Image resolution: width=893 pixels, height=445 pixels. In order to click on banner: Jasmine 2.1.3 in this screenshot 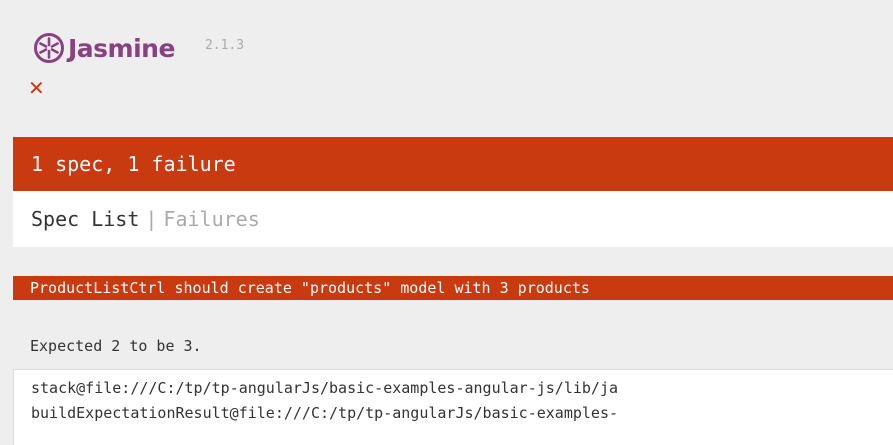, I will do `click(138, 48)`.